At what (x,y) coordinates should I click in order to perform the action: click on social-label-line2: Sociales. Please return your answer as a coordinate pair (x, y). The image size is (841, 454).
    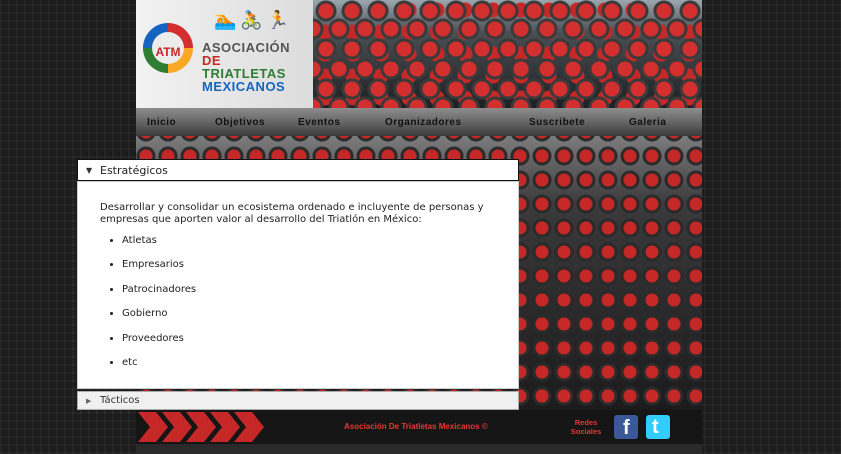
    Looking at the image, I should click on (586, 431).